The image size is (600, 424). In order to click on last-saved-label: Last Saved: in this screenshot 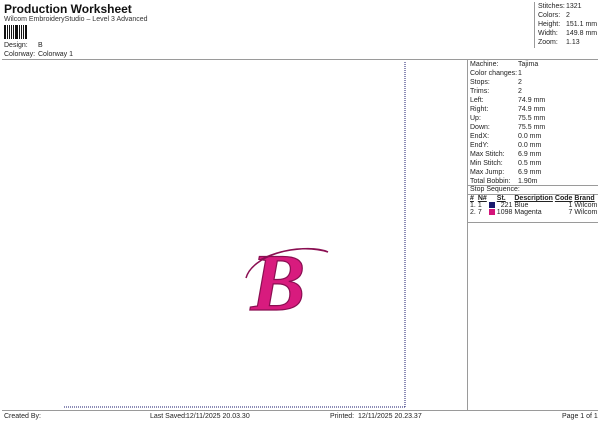, I will do `click(168, 416)`.